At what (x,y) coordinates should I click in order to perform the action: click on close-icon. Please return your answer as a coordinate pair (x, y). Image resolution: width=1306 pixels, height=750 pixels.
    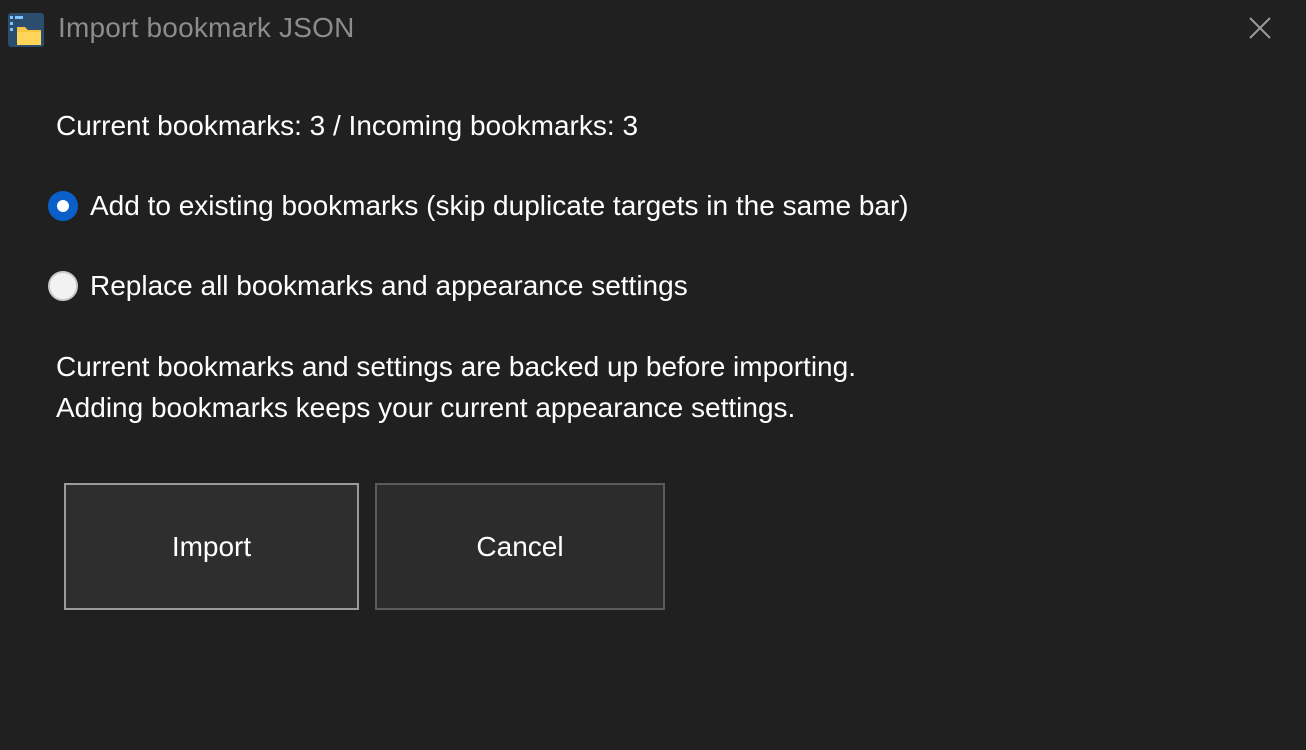
    Looking at the image, I should click on (1260, 30).